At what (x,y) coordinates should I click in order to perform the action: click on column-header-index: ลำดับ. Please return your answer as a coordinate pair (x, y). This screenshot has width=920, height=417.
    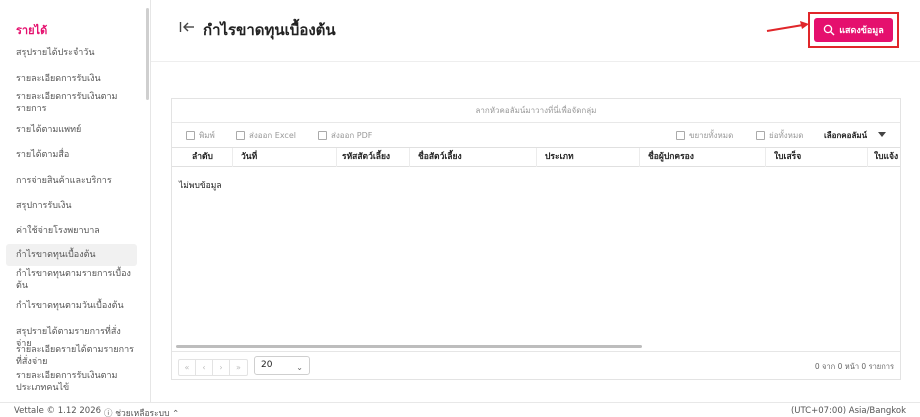
    Looking at the image, I should click on (202, 157).